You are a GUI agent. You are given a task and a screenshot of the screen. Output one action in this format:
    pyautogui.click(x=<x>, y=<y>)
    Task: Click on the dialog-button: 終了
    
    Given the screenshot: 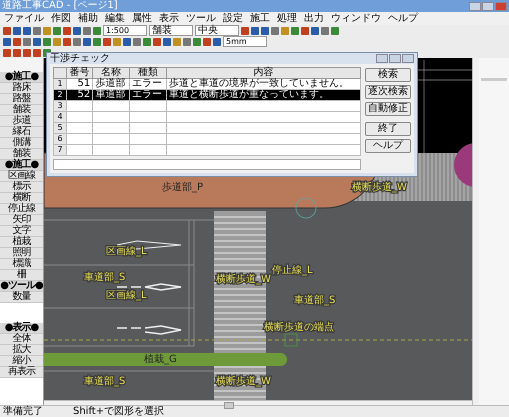 What is the action you would take?
    pyautogui.click(x=388, y=129)
    